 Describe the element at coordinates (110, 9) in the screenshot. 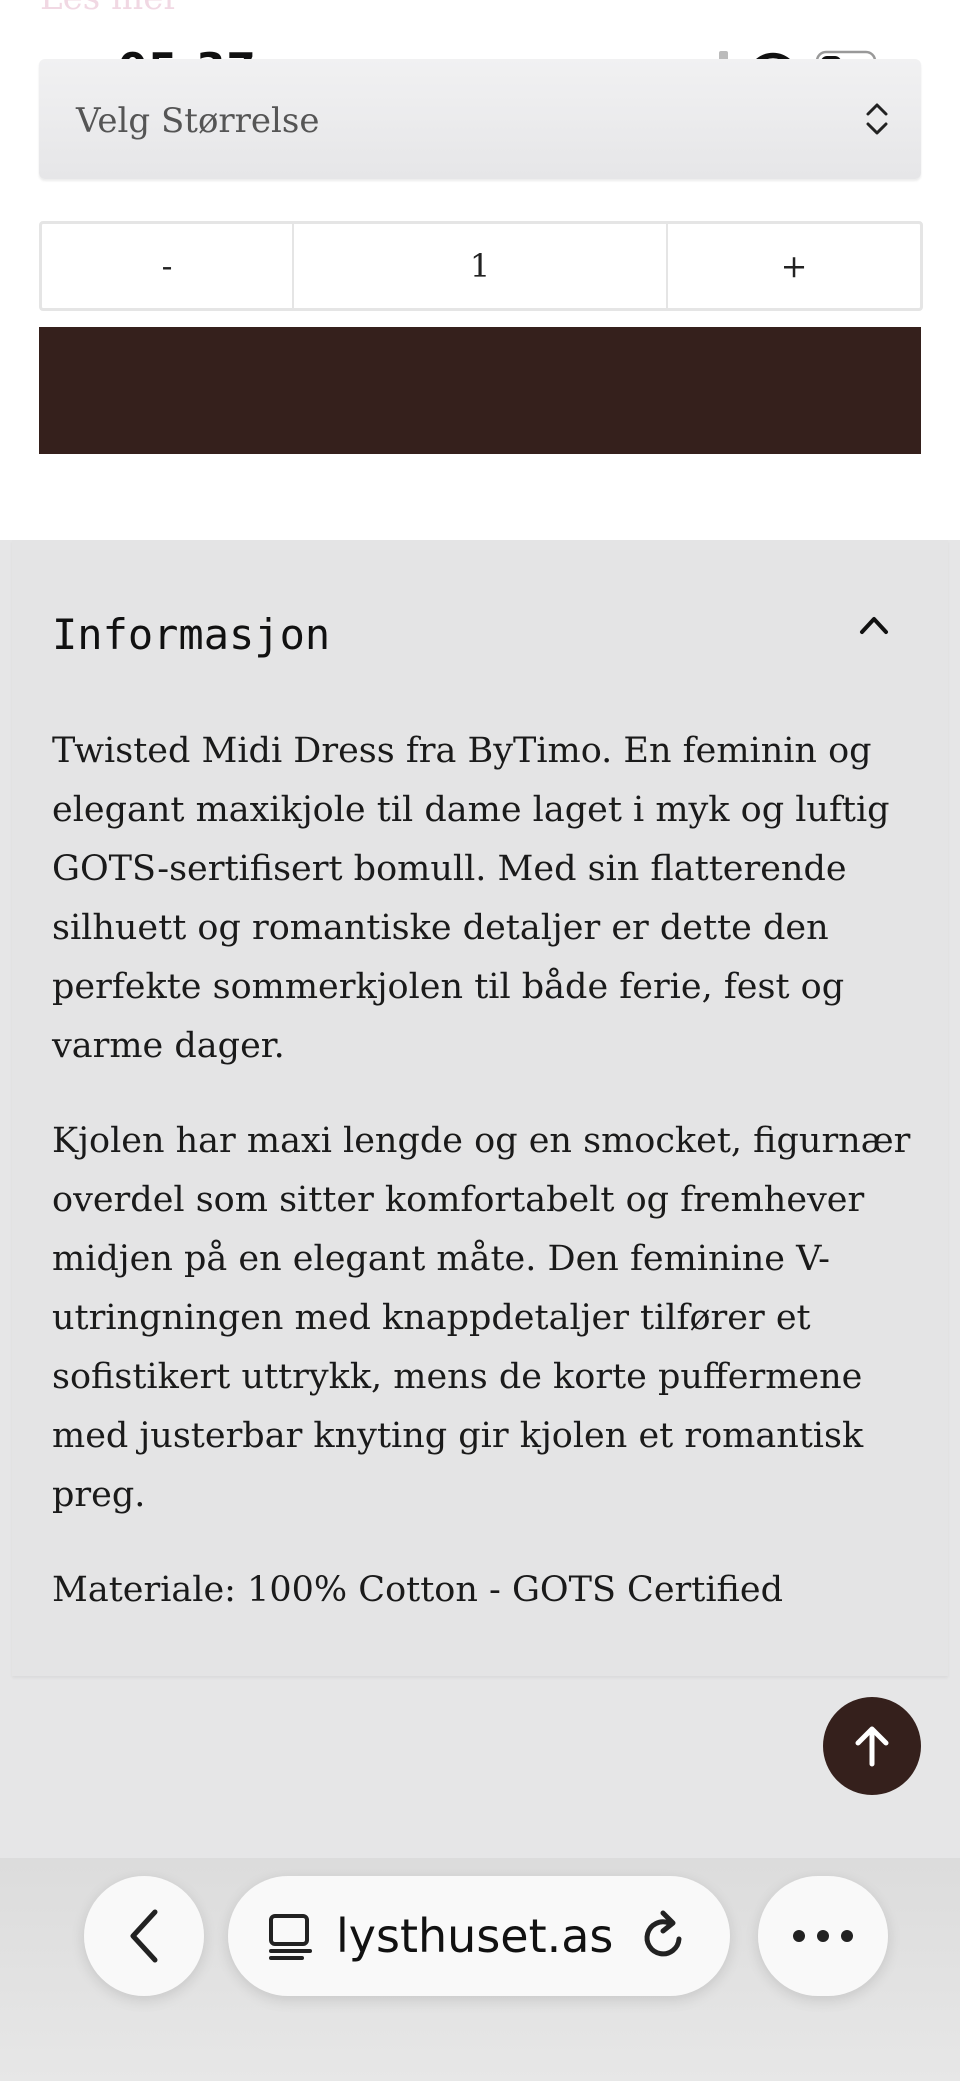

I see `read-more-link: Les mer` at that location.